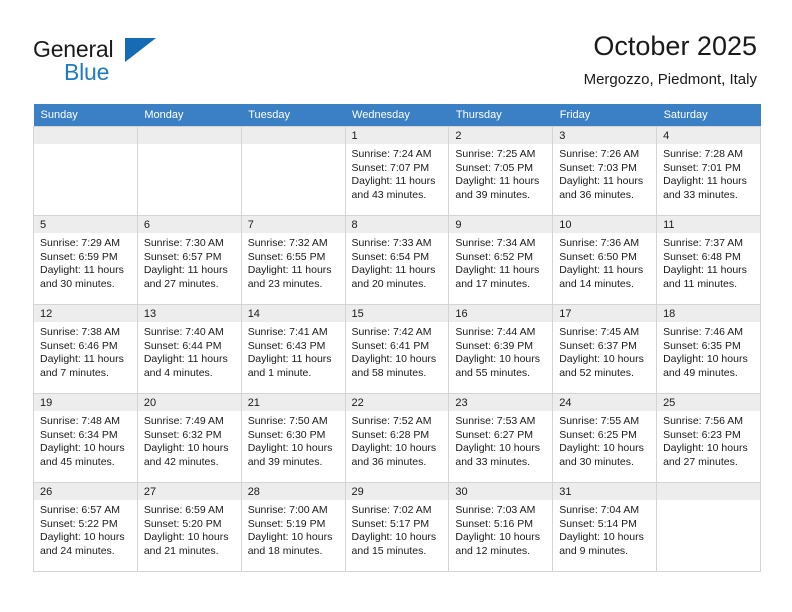 The image size is (792, 612). I want to click on day-number: 28, so click(293, 491).